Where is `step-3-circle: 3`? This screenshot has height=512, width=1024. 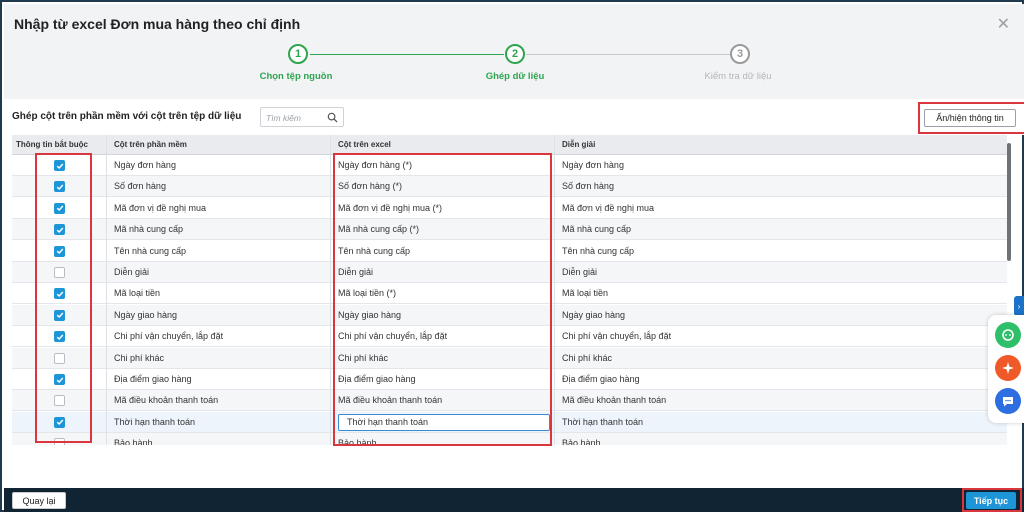 step-3-circle: 3 is located at coordinates (740, 54).